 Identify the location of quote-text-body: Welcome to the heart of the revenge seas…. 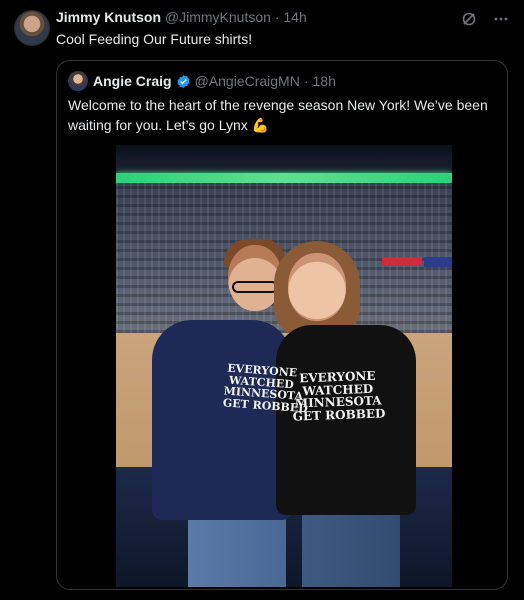
(278, 115).